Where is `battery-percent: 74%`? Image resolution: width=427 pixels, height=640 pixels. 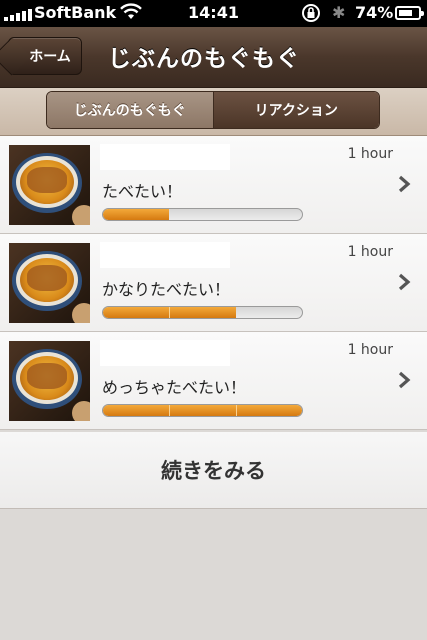 battery-percent: 74% is located at coordinates (374, 12).